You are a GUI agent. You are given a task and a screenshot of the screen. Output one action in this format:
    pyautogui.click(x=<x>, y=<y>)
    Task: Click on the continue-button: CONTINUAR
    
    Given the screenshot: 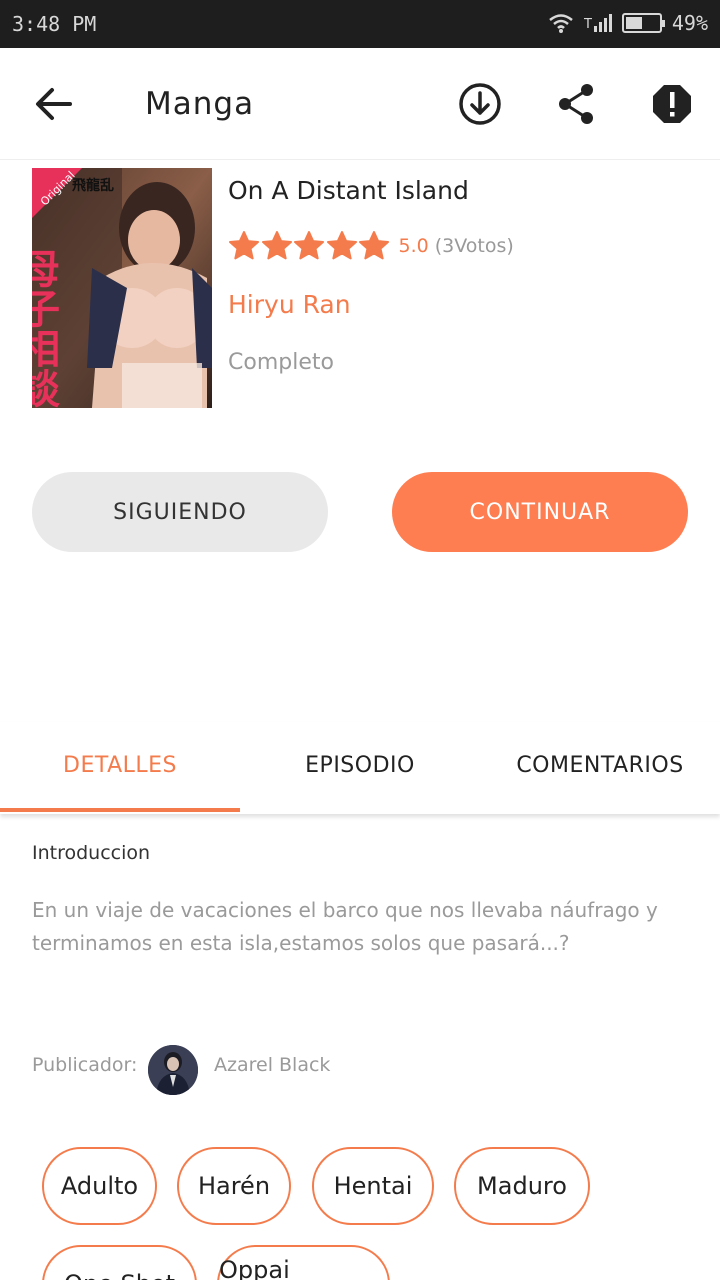 What is the action you would take?
    pyautogui.click(x=540, y=512)
    